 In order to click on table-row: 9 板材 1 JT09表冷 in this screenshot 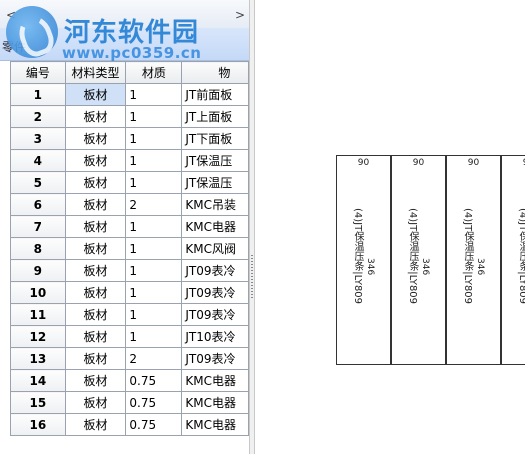, I will do `click(129, 270)`.